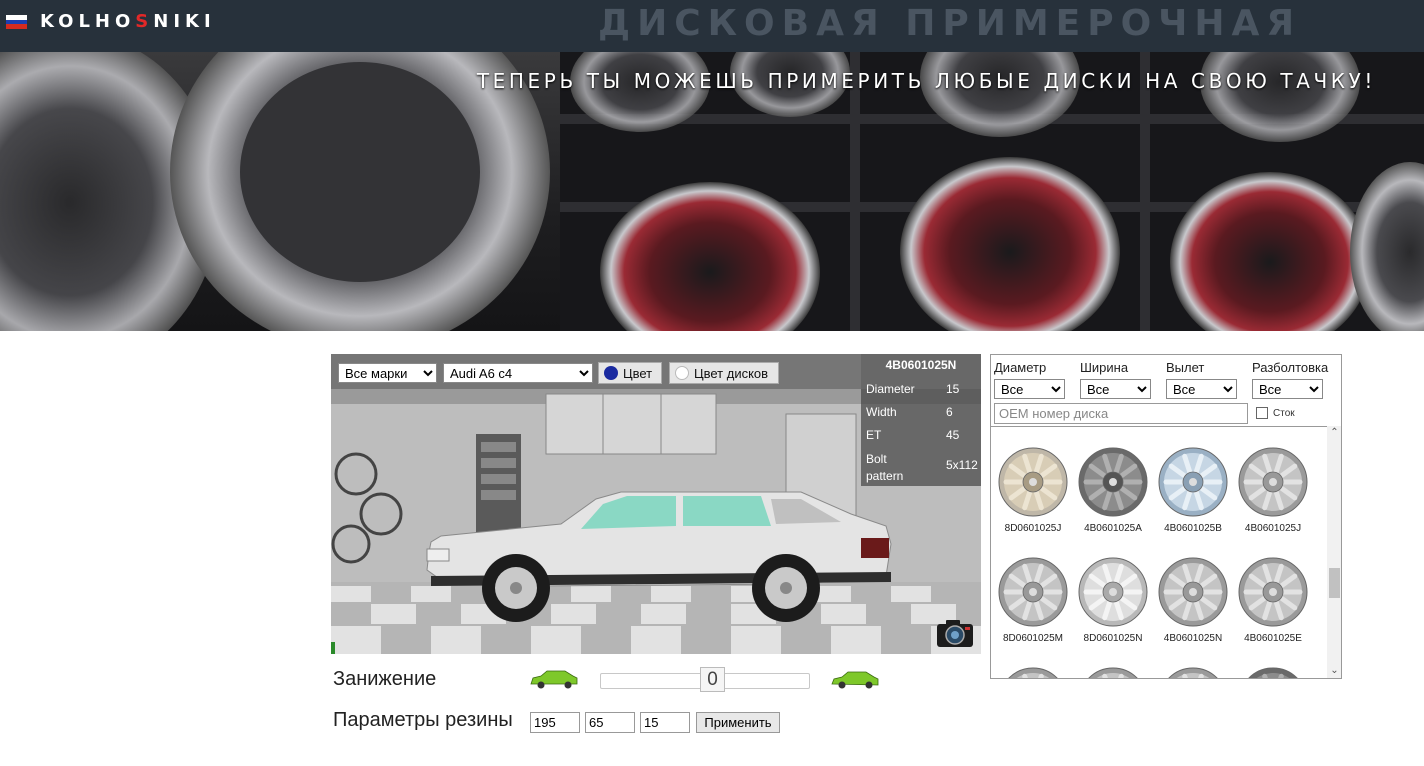  What do you see at coordinates (1115, 389) in the screenshot?
I see `filter-width-select: Все` at bounding box center [1115, 389].